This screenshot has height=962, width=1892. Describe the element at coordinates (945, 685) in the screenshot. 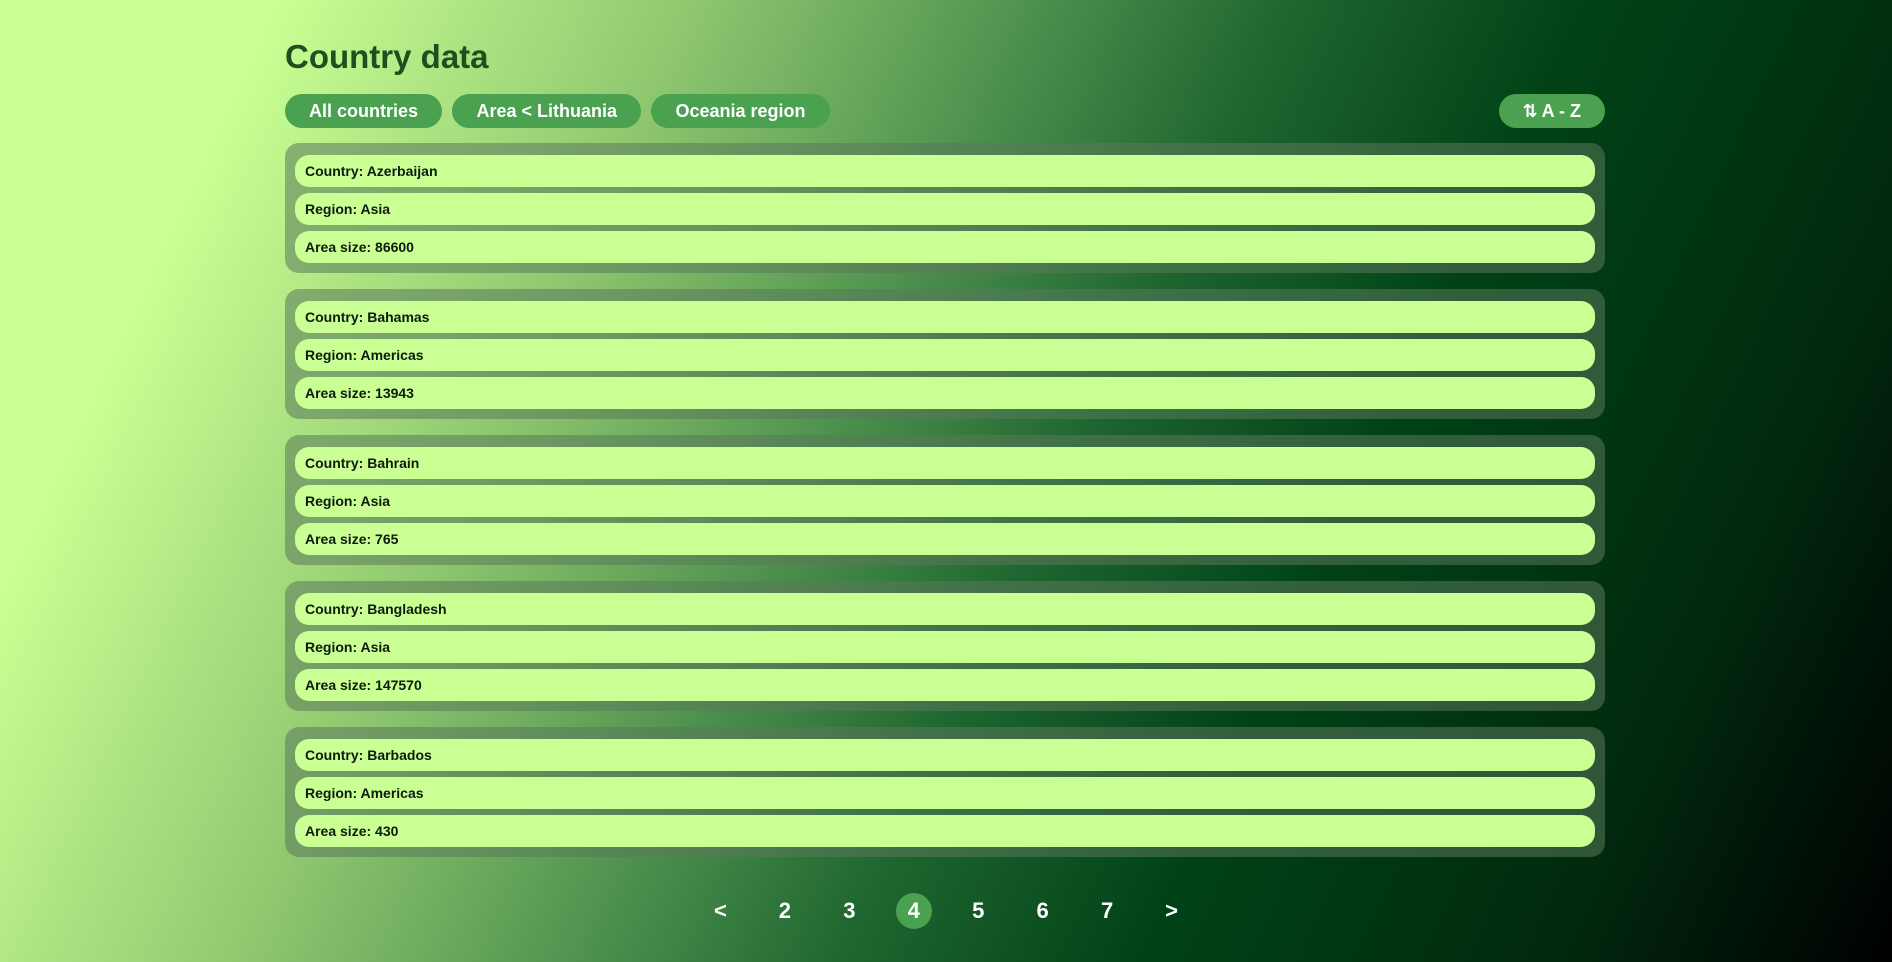

I see `country-area: Area size: 147570` at that location.